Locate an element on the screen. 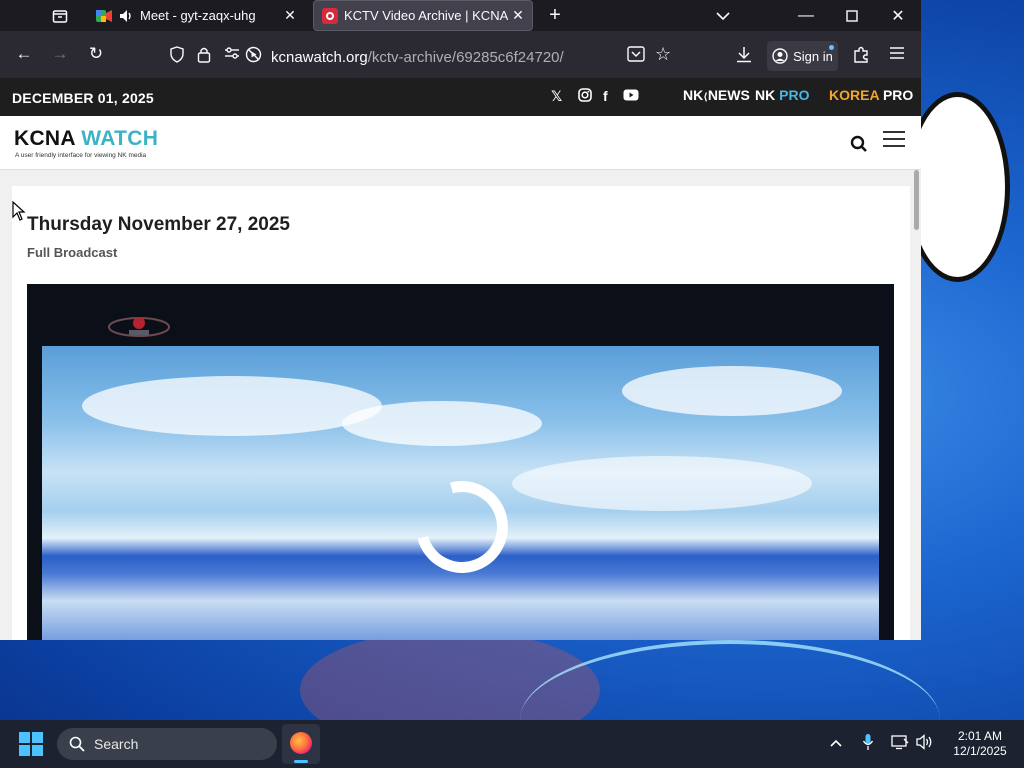  nk-news-link: NK⟨NEWS is located at coordinates (716, 95).